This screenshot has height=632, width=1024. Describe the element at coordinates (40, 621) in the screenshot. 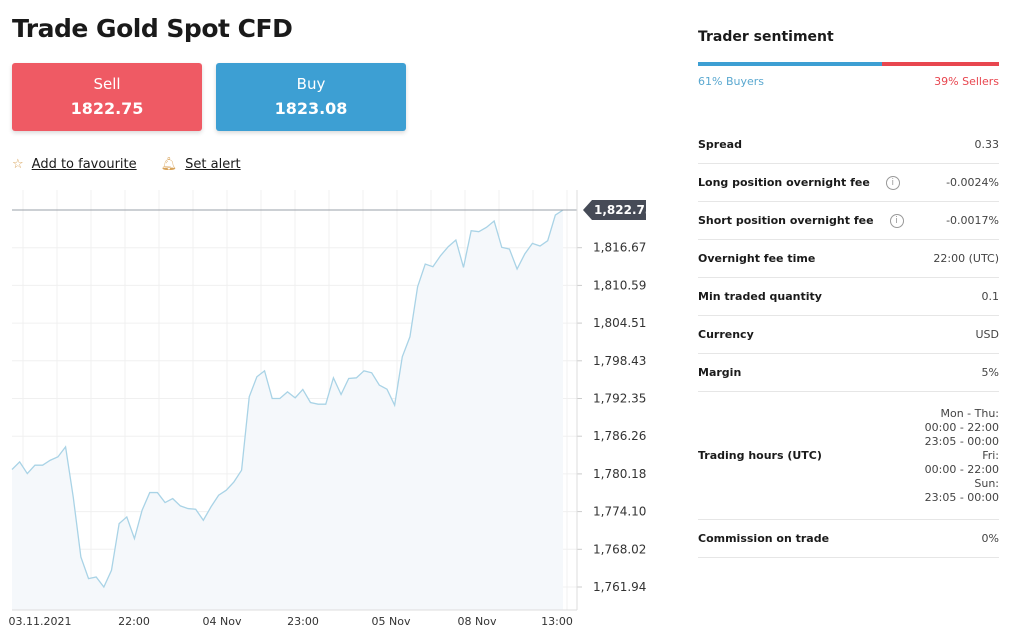

I see `x-tick-label: 03.11.2021` at that location.